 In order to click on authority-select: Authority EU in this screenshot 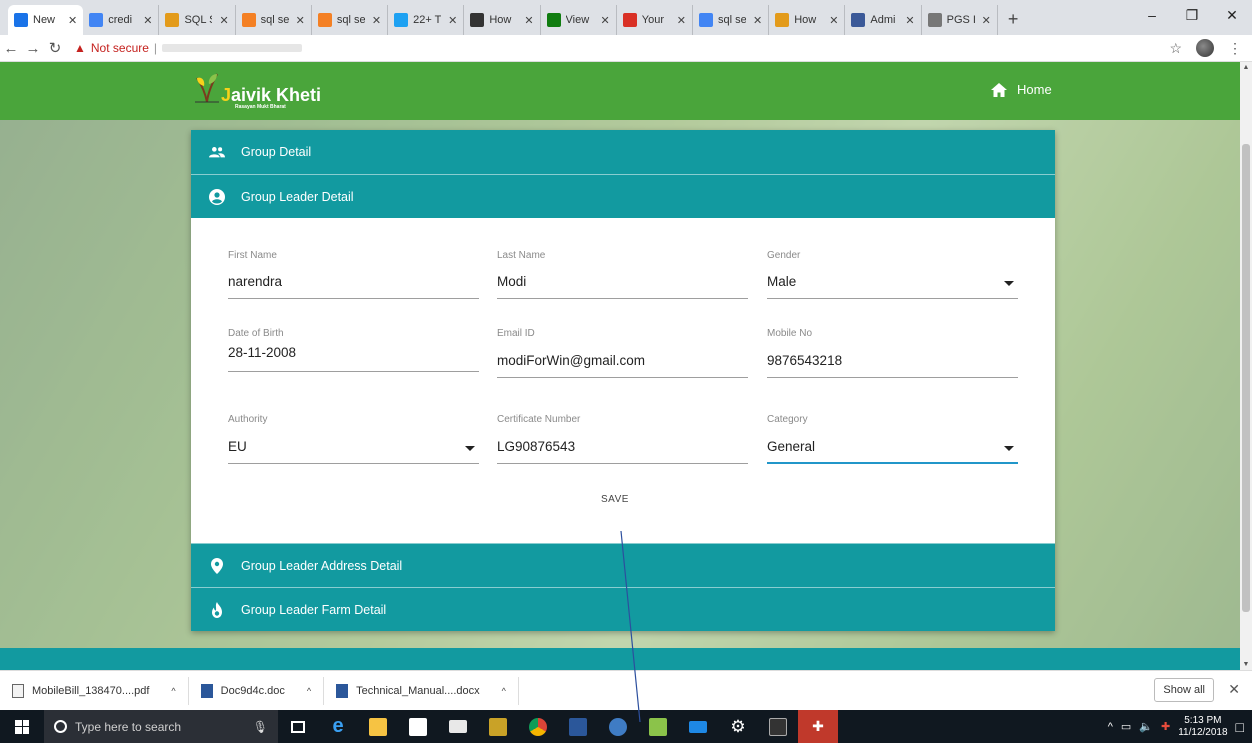, I will do `click(353, 439)`.